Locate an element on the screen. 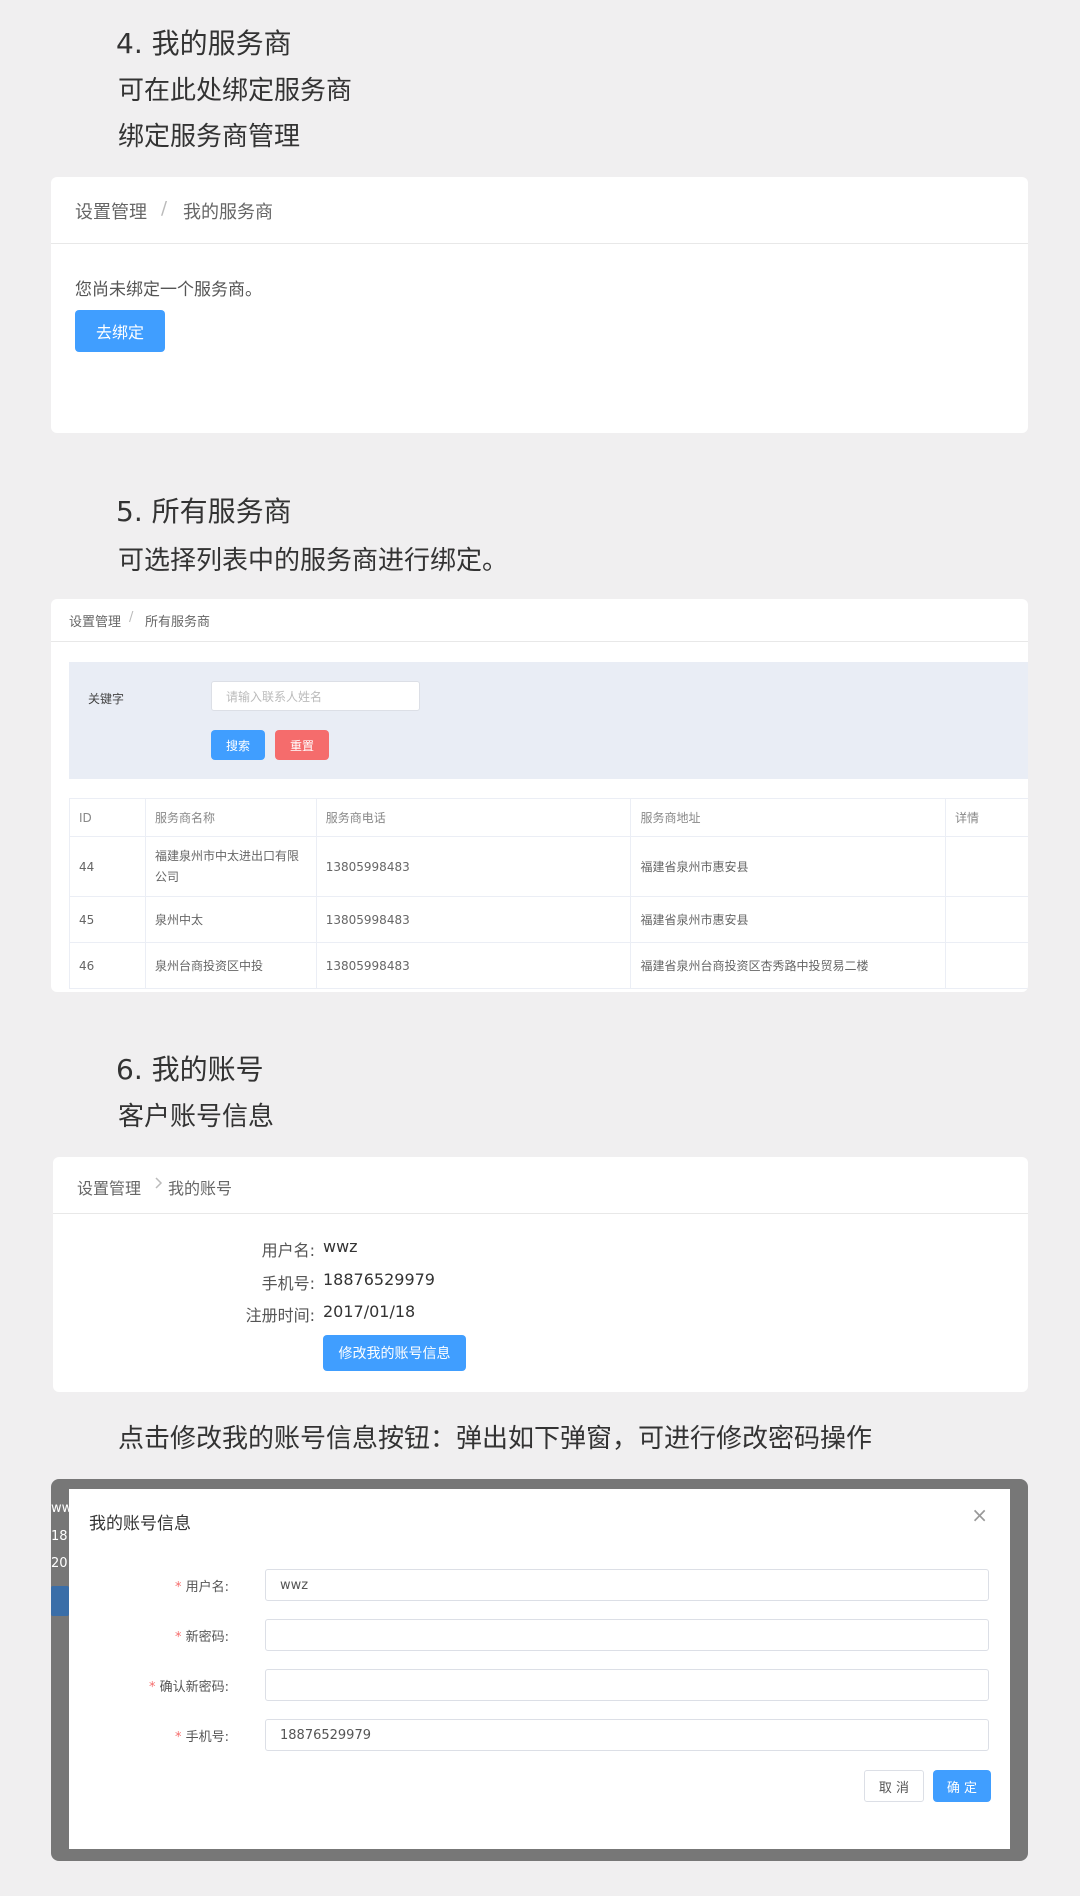 This screenshot has height=1896, width=1080. cell-id: 45 is located at coordinates (107, 919).